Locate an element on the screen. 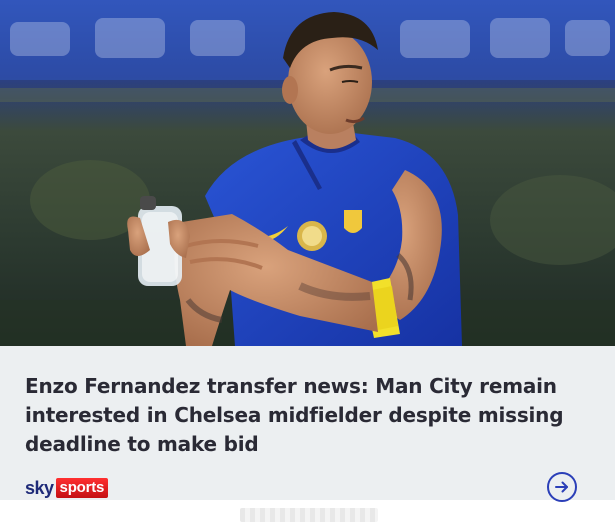  source-logo: sky sports is located at coordinates (67, 488).